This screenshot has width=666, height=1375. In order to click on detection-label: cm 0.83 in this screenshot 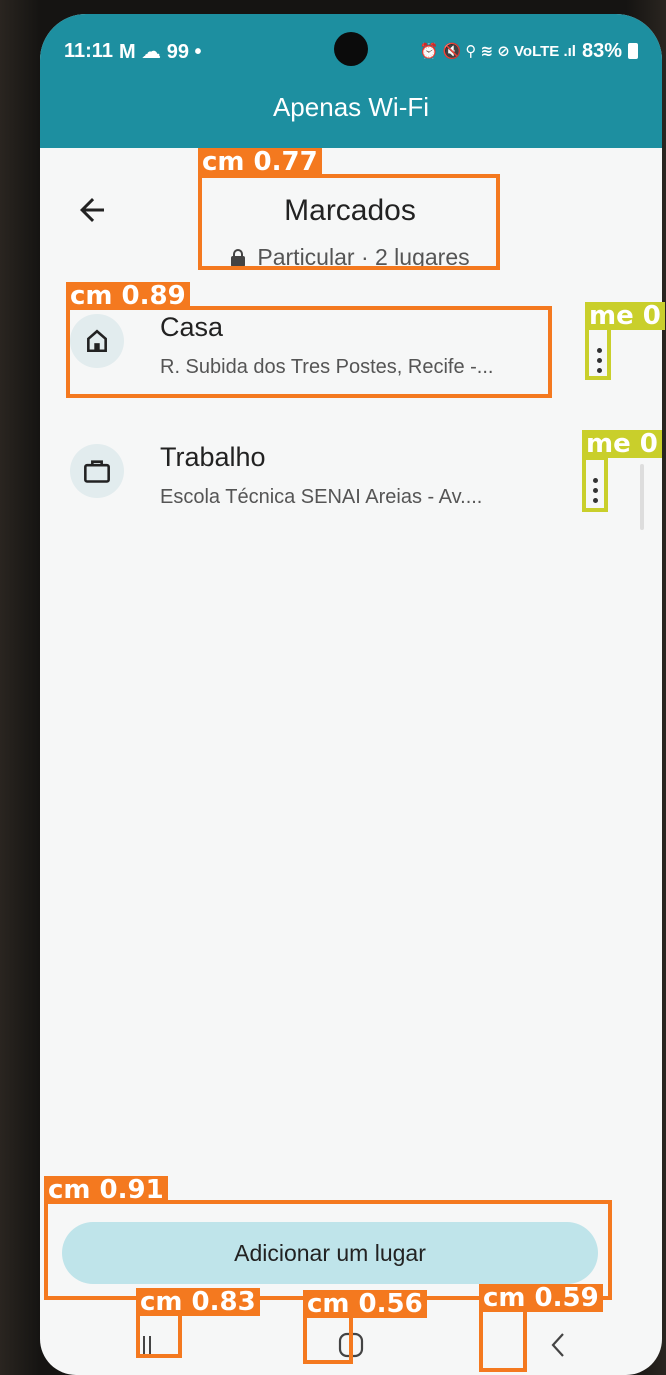, I will do `click(198, 1302)`.